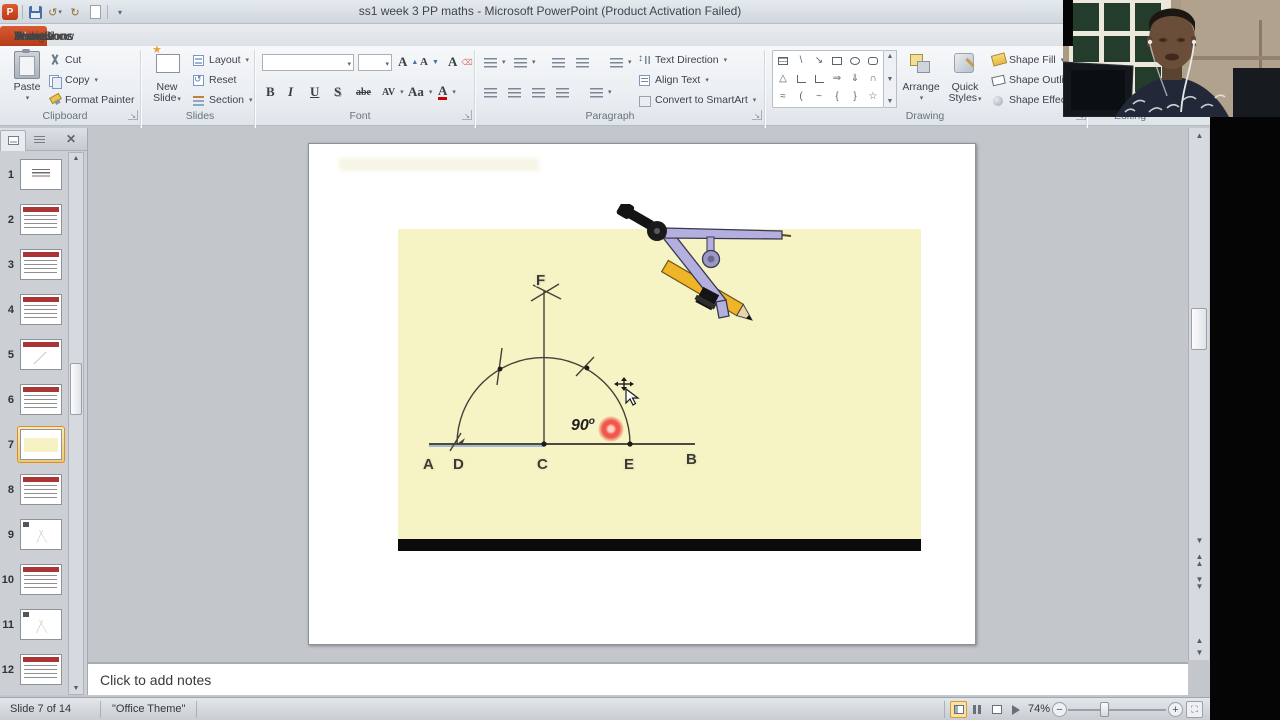  Describe the element at coordinates (167, 77) in the screenshot. I see `new-slide-button: New Slide▾` at that location.